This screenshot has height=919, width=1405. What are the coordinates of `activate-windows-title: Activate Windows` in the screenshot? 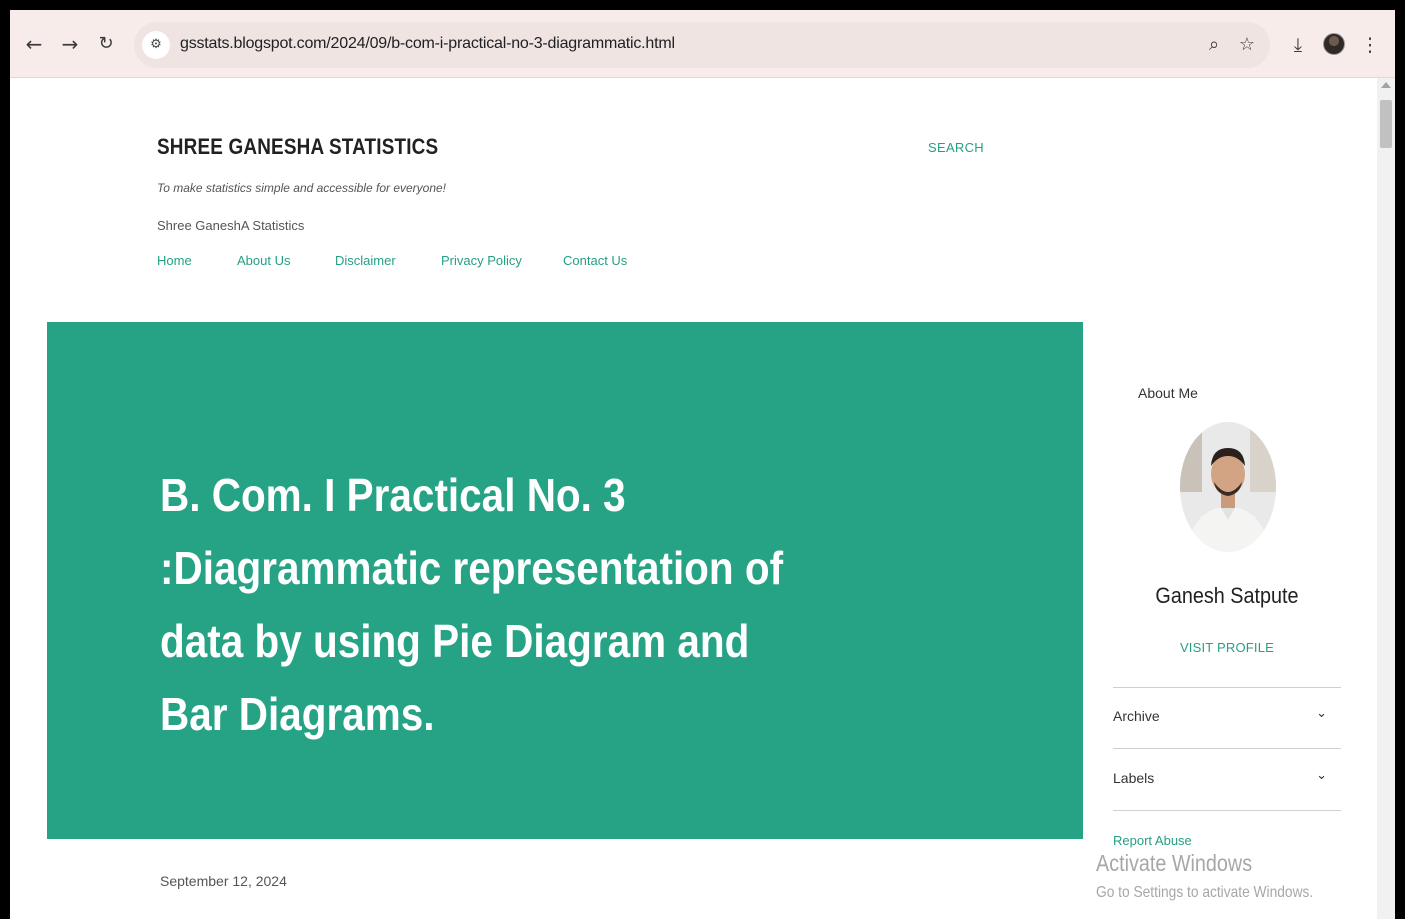 It's located at (1174, 863).